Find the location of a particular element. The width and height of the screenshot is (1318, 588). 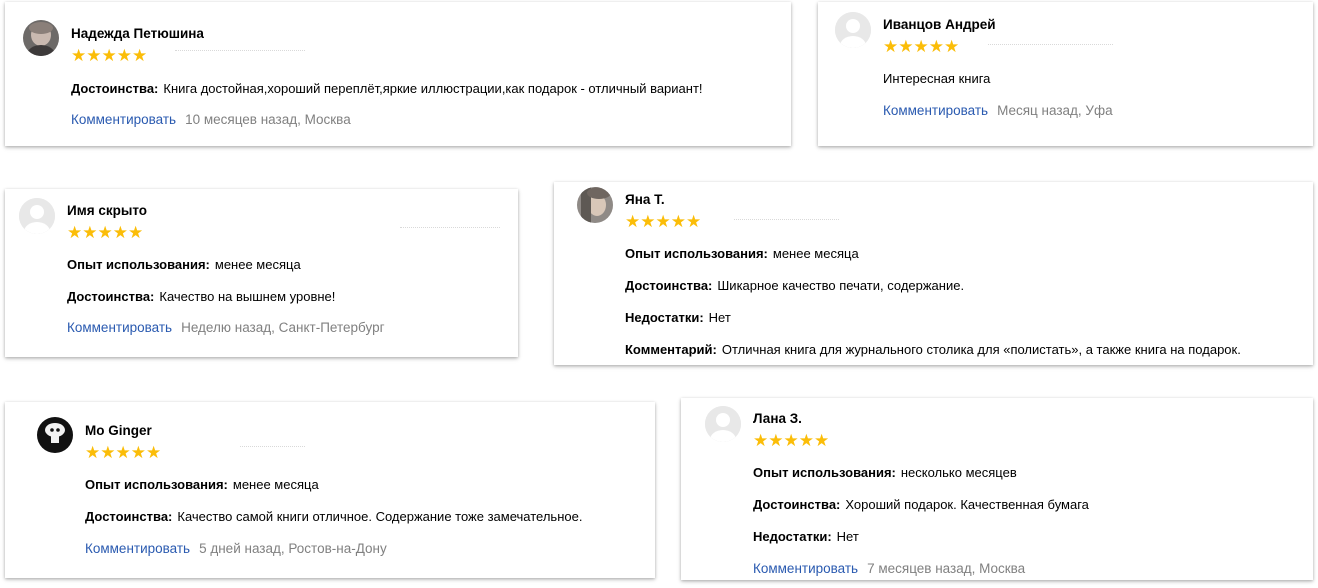

review-meta: 5 дней назад, Ростов-на-Дону is located at coordinates (293, 548).